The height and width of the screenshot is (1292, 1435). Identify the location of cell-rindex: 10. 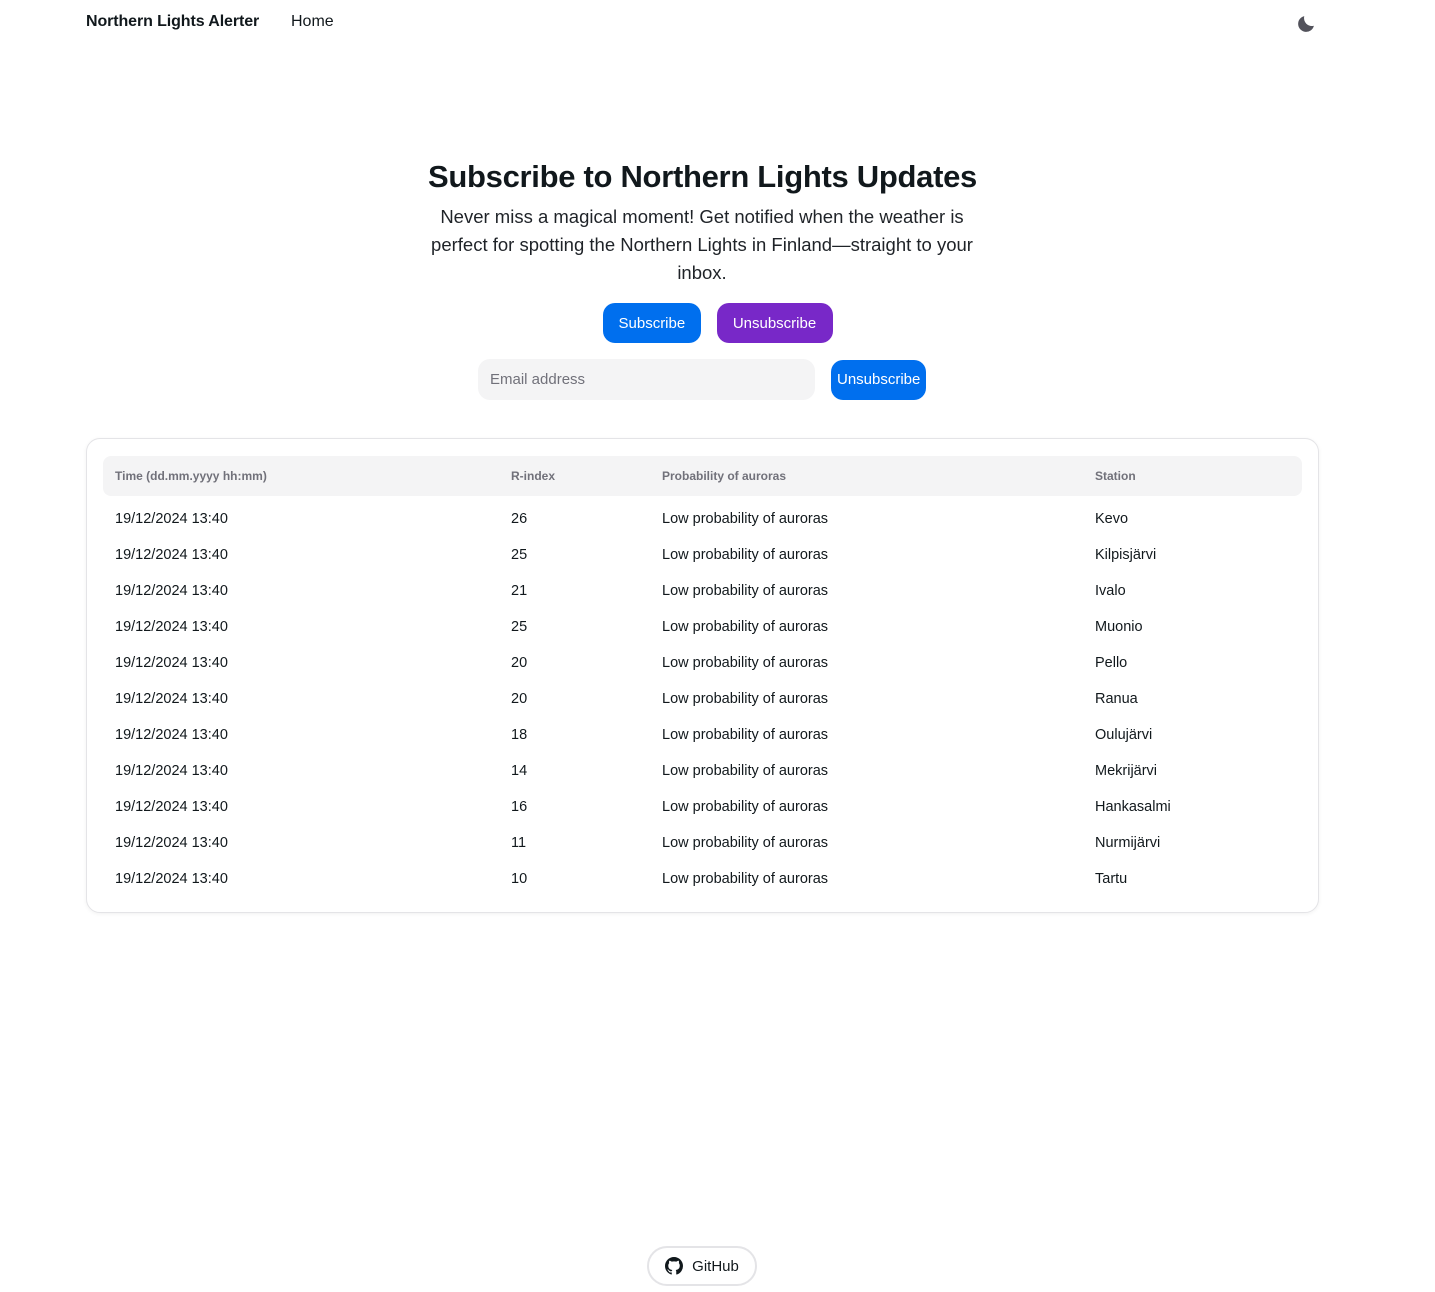
(519, 879).